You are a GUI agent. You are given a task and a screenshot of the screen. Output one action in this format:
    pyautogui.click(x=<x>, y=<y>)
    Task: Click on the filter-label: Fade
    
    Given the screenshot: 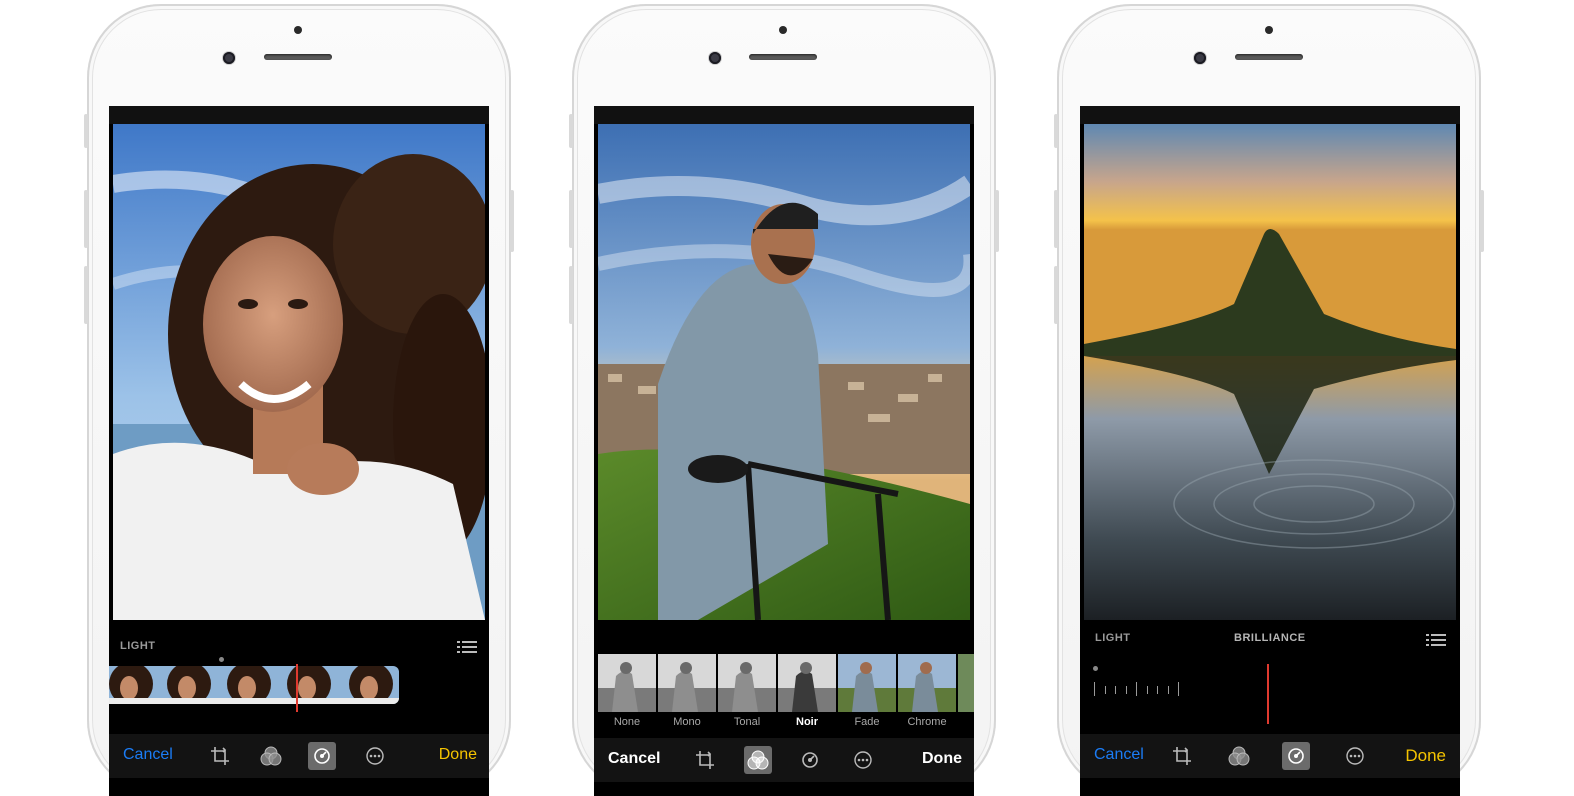 What is the action you would take?
    pyautogui.click(x=867, y=722)
    